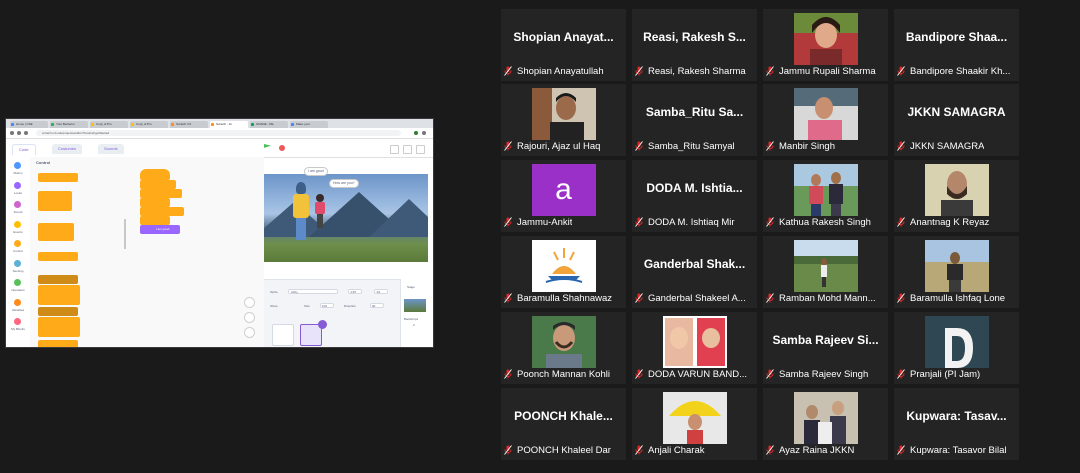 This screenshot has width=1080, height=473. What do you see at coordinates (563, 424) in the screenshot?
I see `participant-tile: POONCH Khale... POONCH Khaleel Dar` at bounding box center [563, 424].